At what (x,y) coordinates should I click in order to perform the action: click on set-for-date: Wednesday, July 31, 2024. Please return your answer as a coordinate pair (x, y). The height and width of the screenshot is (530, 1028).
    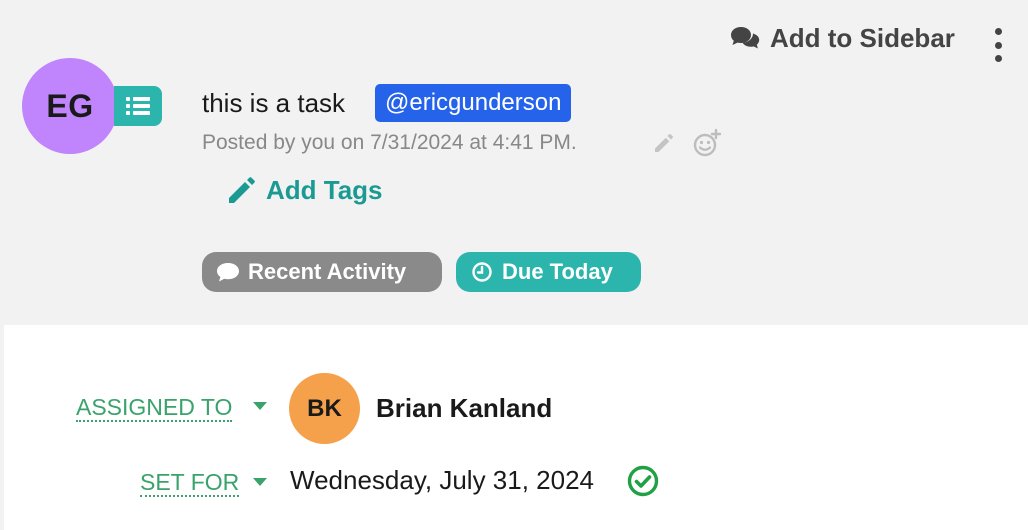
    Looking at the image, I should click on (442, 480).